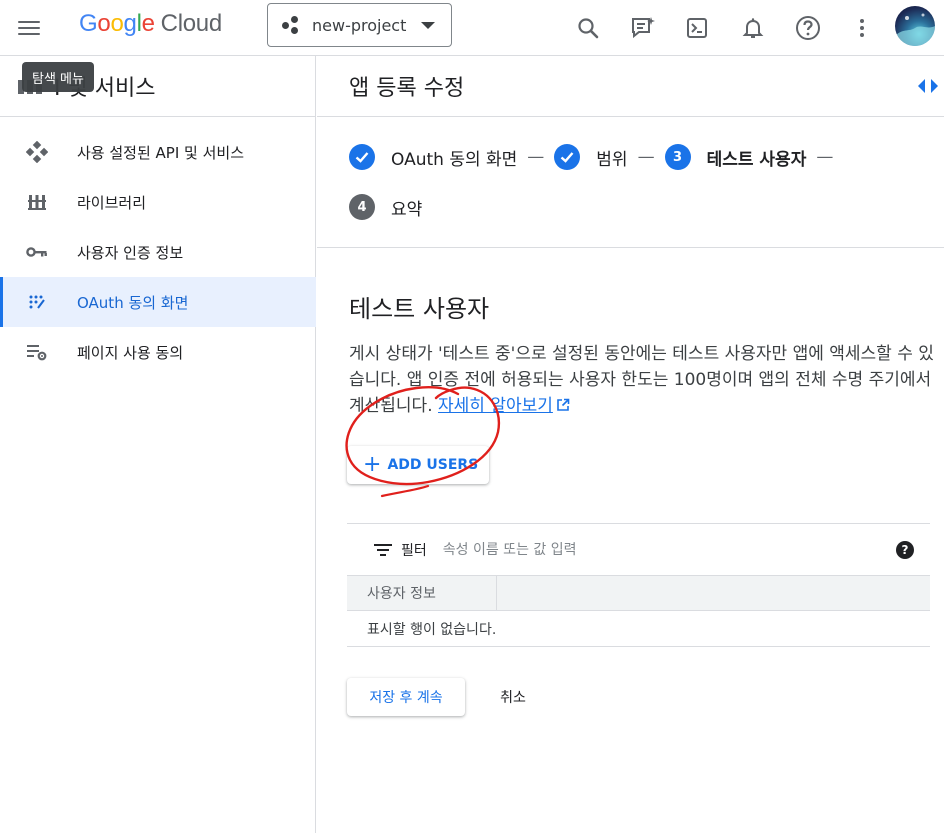 The width and height of the screenshot is (944, 833). What do you see at coordinates (37, 352) in the screenshot?
I see `page-usage-settings-icon` at bounding box center [37, 352].